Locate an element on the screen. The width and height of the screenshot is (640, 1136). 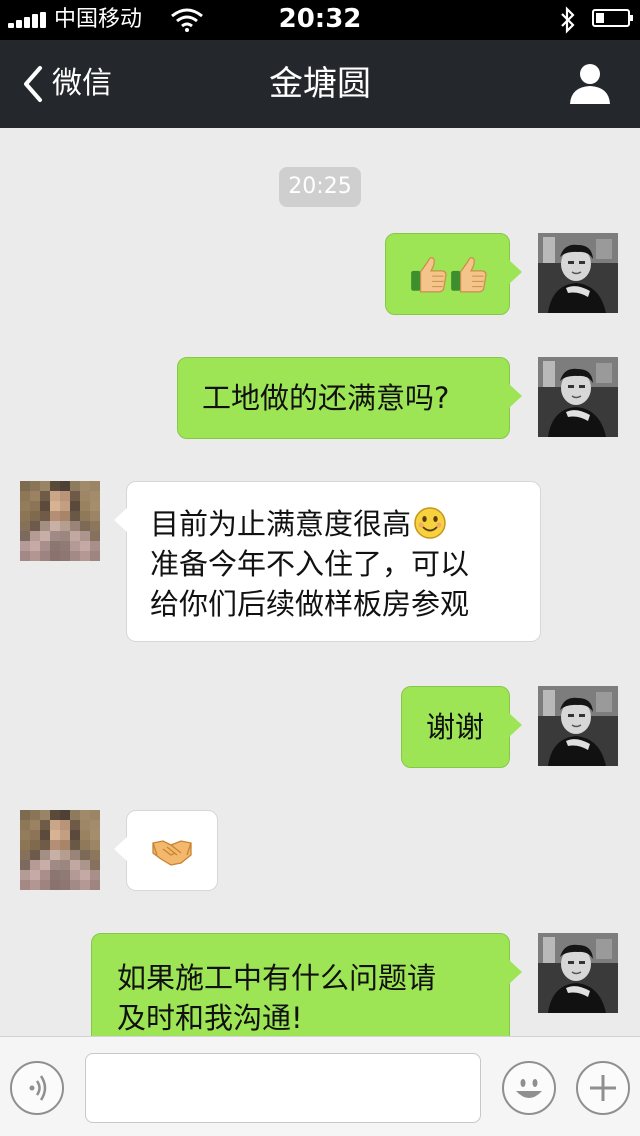
emoji-icon is located at coordinates (529, 1088).